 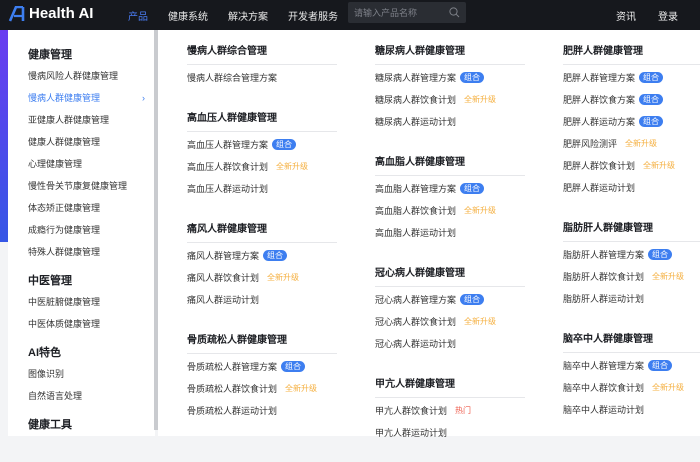 What do you see at coordinates (143, 98) in the screenshot?
I see `chevron-right-icon: ›` at bounding box center [143, 98].